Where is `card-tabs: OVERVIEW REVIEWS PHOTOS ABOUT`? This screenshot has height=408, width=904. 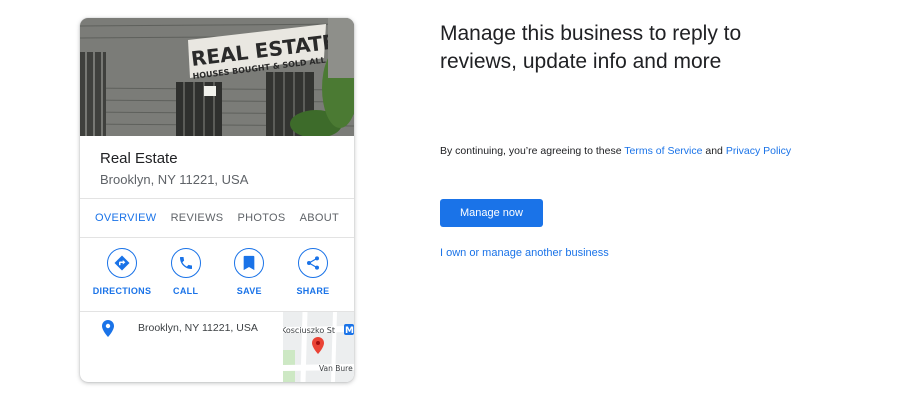
card-tabs: OVERVIEW REVIEWS PHOTOS ABOUT is located at coordinates (217, 218).